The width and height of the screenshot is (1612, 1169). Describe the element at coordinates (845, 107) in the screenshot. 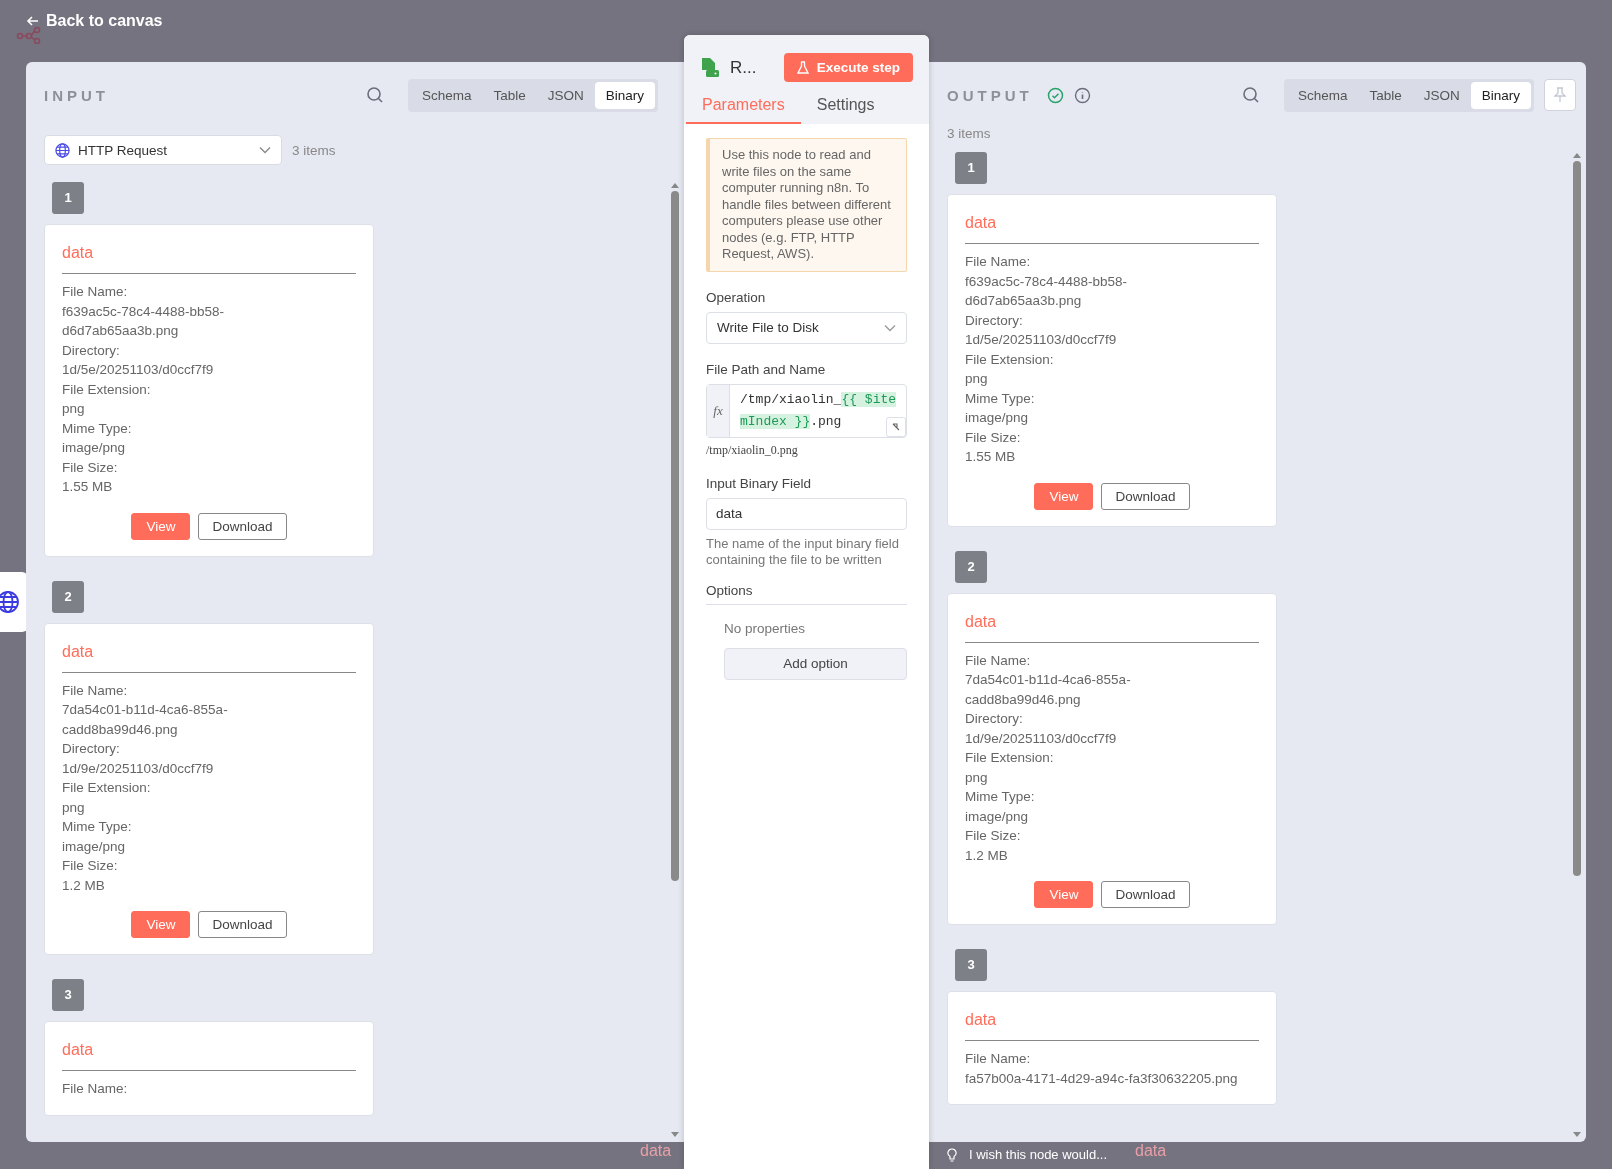

I see `panel-tab: Settings` at that location.